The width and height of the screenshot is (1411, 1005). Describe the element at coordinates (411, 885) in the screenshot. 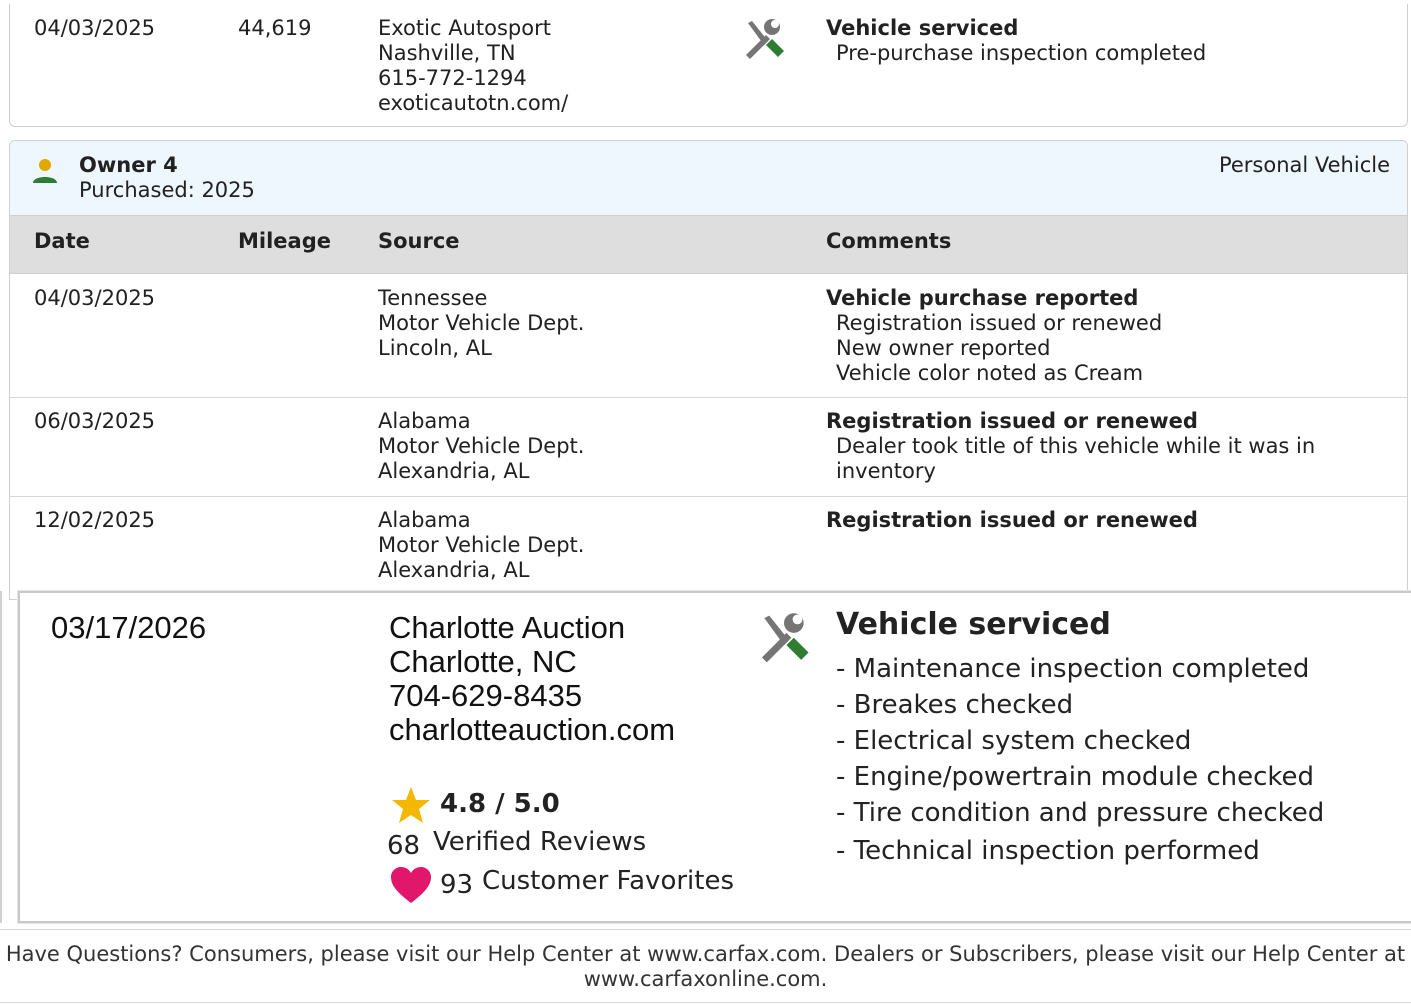

I see `heart-icon` at that location.